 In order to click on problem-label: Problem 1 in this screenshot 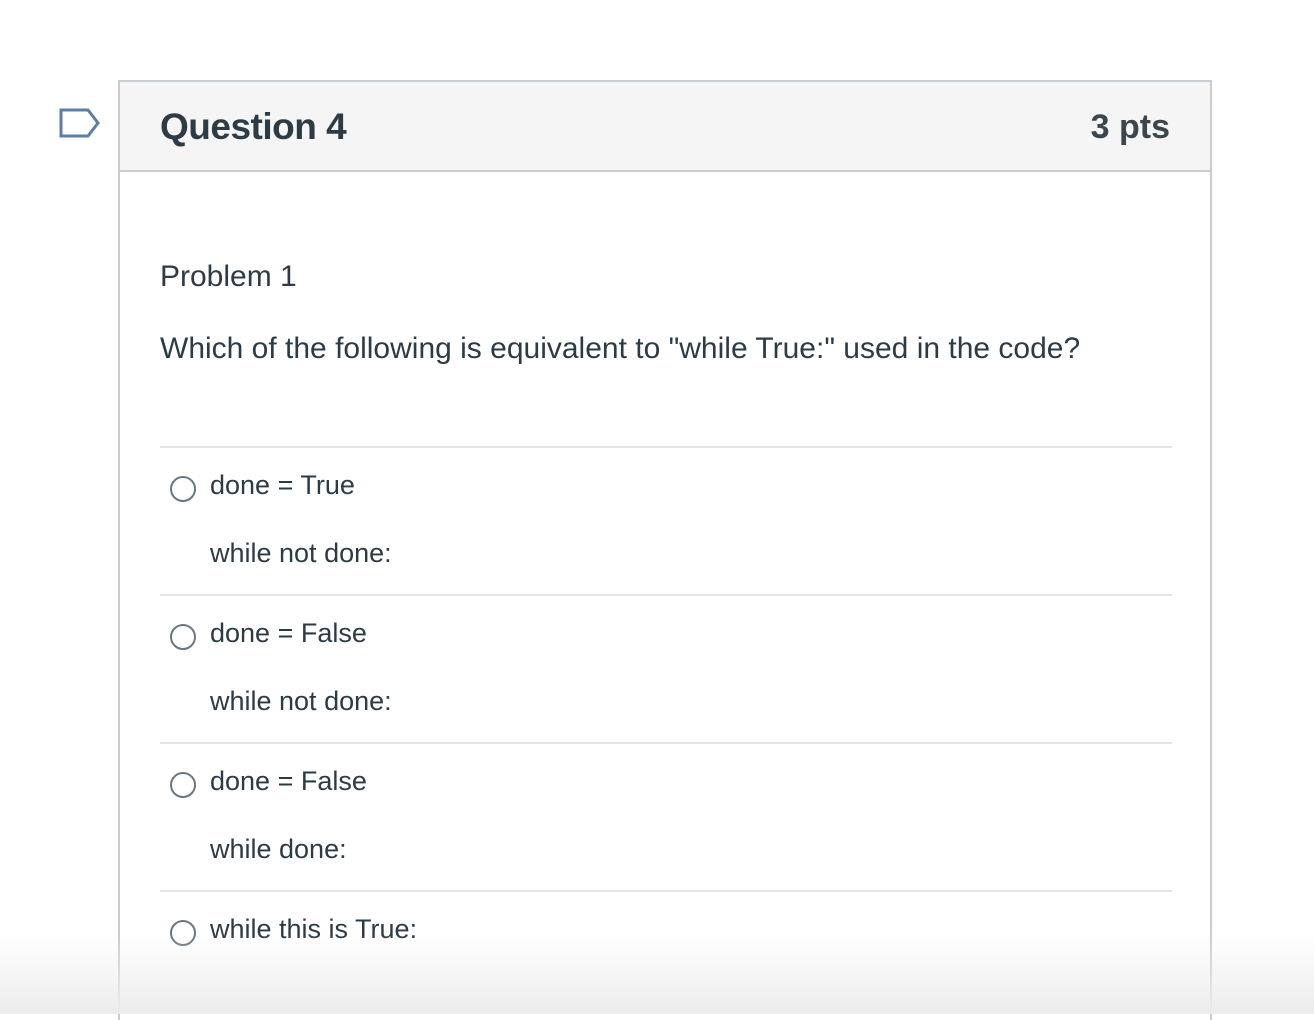, I will do `click(228, 276)`.